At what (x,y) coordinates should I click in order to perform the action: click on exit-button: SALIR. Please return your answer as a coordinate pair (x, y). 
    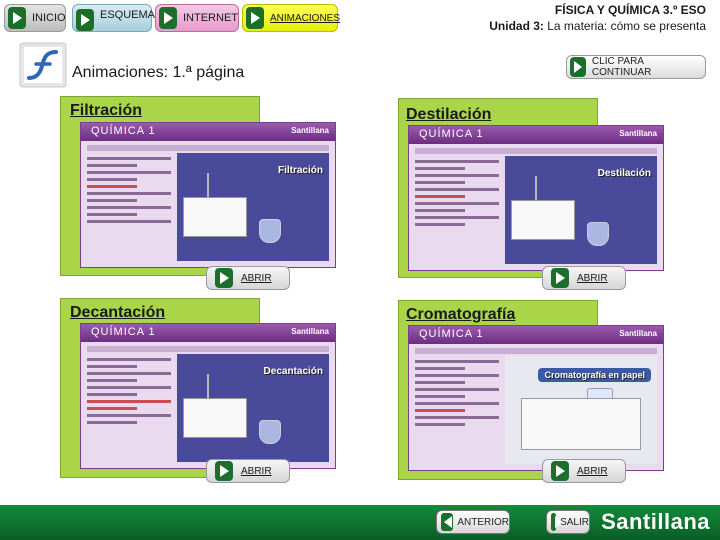
    Looking at the image, I should click on (568, 522).